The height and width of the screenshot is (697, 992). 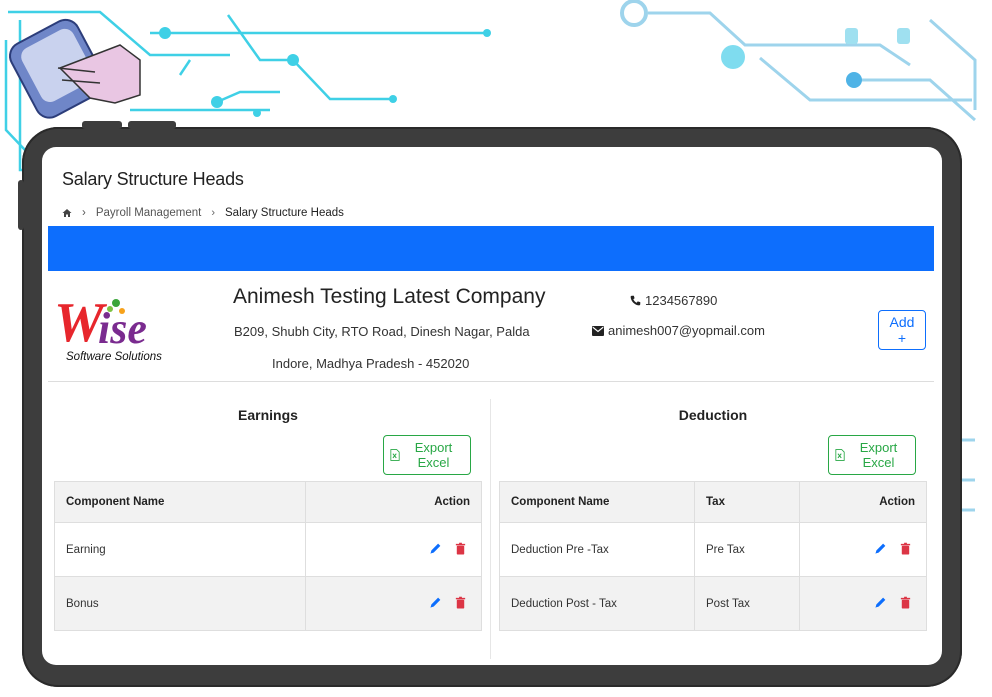 I want to click on tax-cell: Pre Tax, so click(x=747, y=549).